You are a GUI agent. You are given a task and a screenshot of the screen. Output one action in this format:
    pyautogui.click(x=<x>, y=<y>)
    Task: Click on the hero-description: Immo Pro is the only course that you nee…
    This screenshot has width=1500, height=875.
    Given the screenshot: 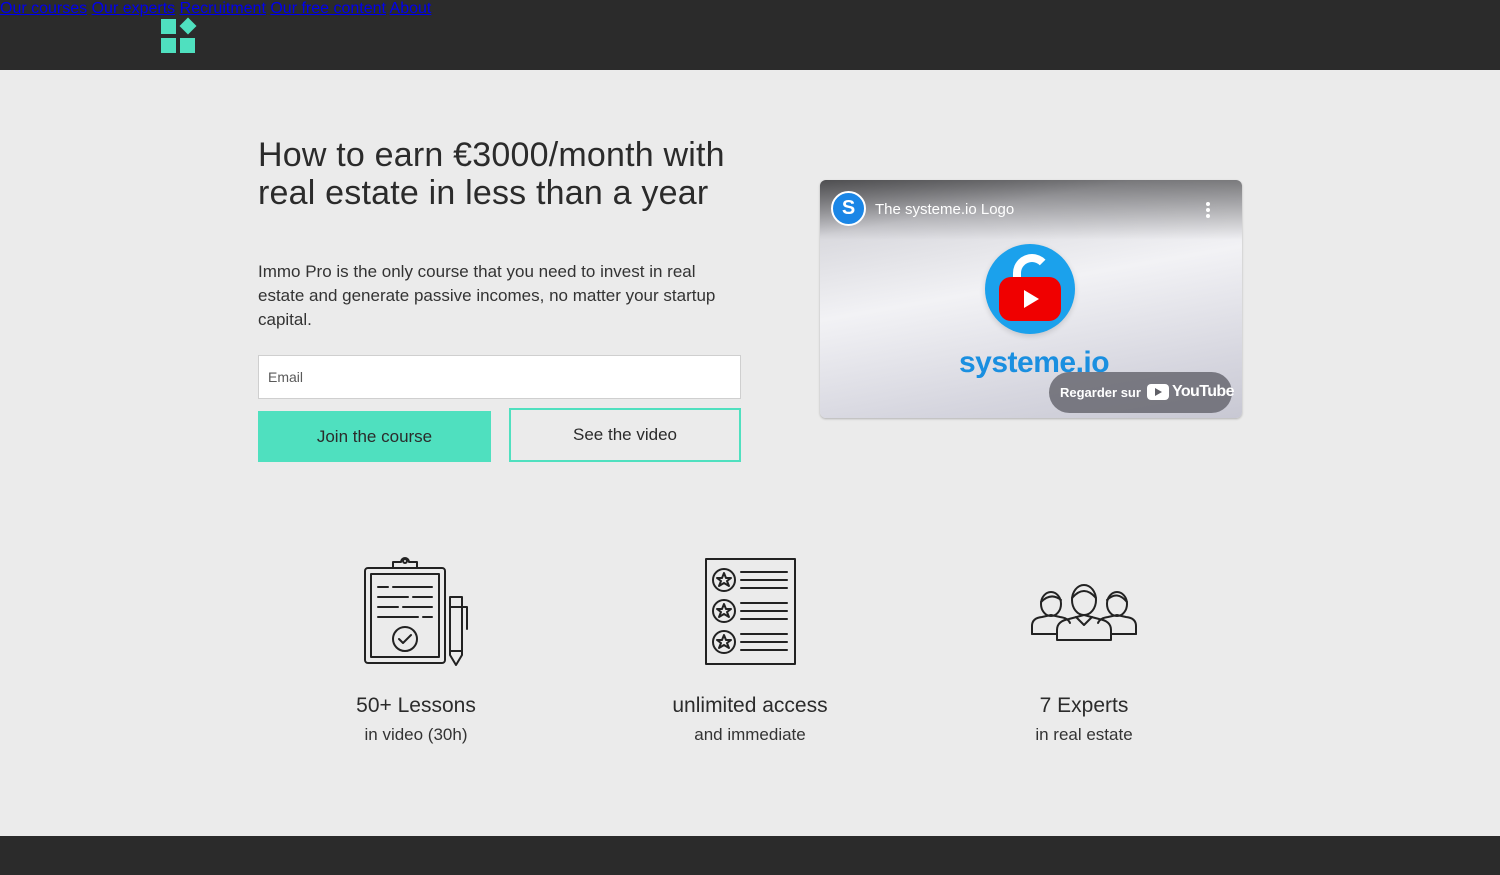 What is the action you would take?
    pyautogui.click(x=487, y=295)
    